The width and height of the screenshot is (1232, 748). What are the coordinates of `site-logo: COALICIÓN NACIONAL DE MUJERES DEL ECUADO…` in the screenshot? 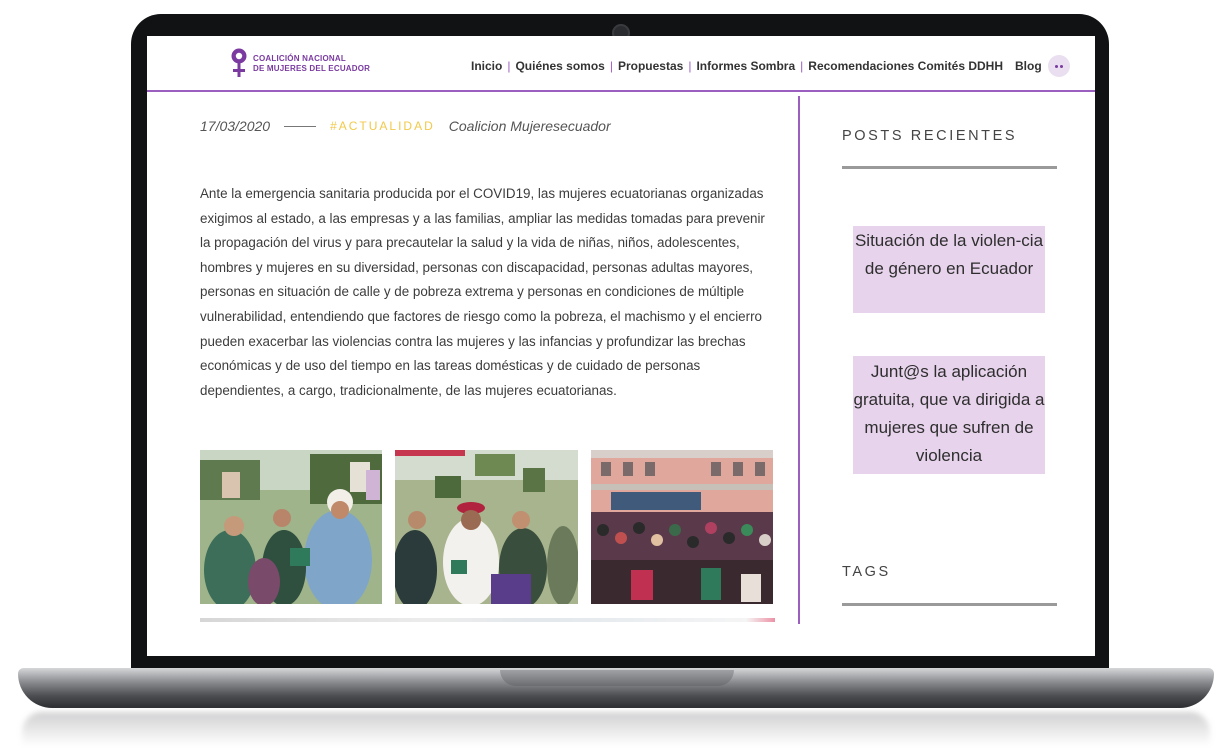 It's located at (299, 64).